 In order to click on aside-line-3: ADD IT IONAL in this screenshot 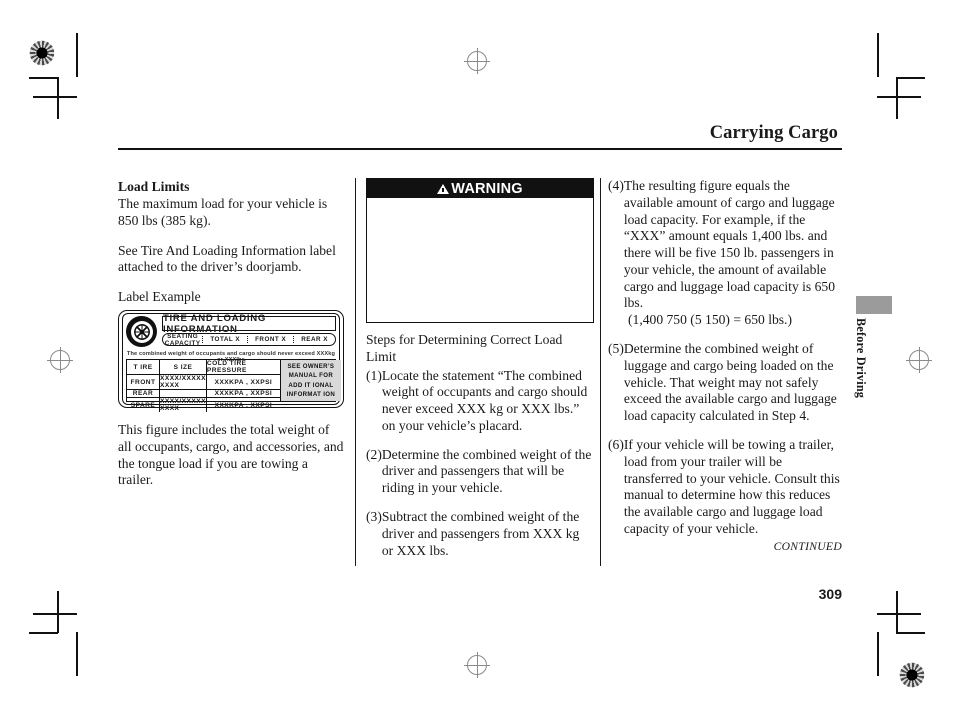, I will do `click(311, 385)`.